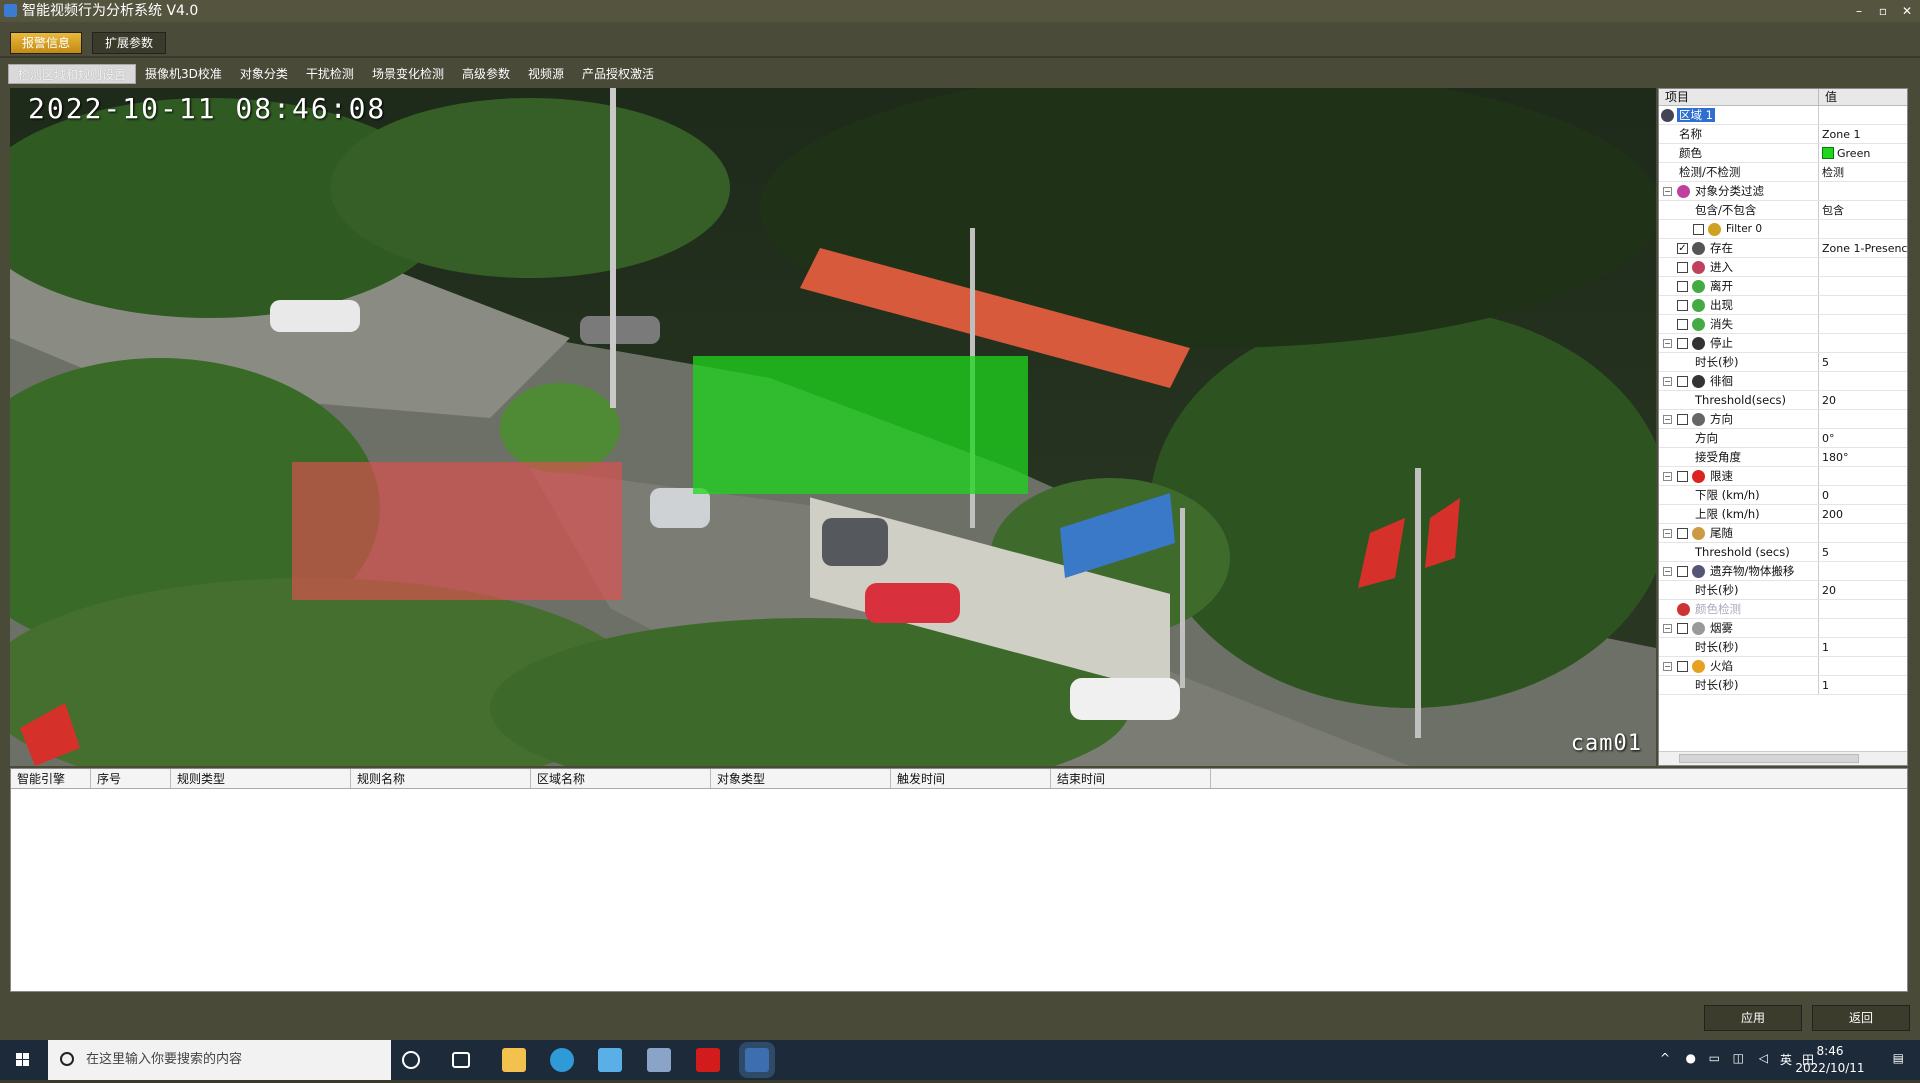 The height and width of the screenshot is (1083, 1920). Describe the element at coordinates (1883, 11) in the screenshot. I see `maximize-button: ▫` at that location.